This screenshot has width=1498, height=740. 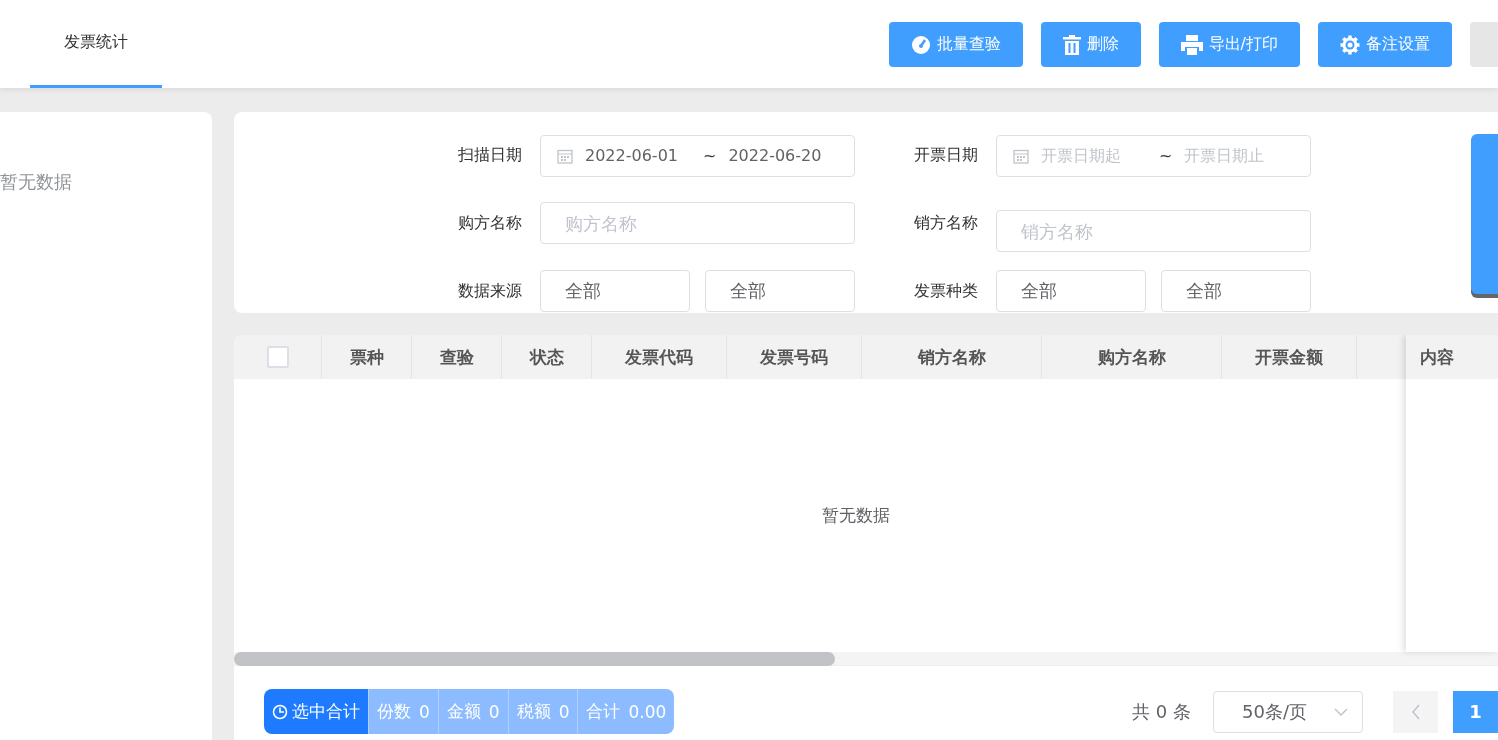 What do you see at coordinates (946, 291) in the screenshot?
I see `field-label: 发票种类` at bounding box center [946, 291].